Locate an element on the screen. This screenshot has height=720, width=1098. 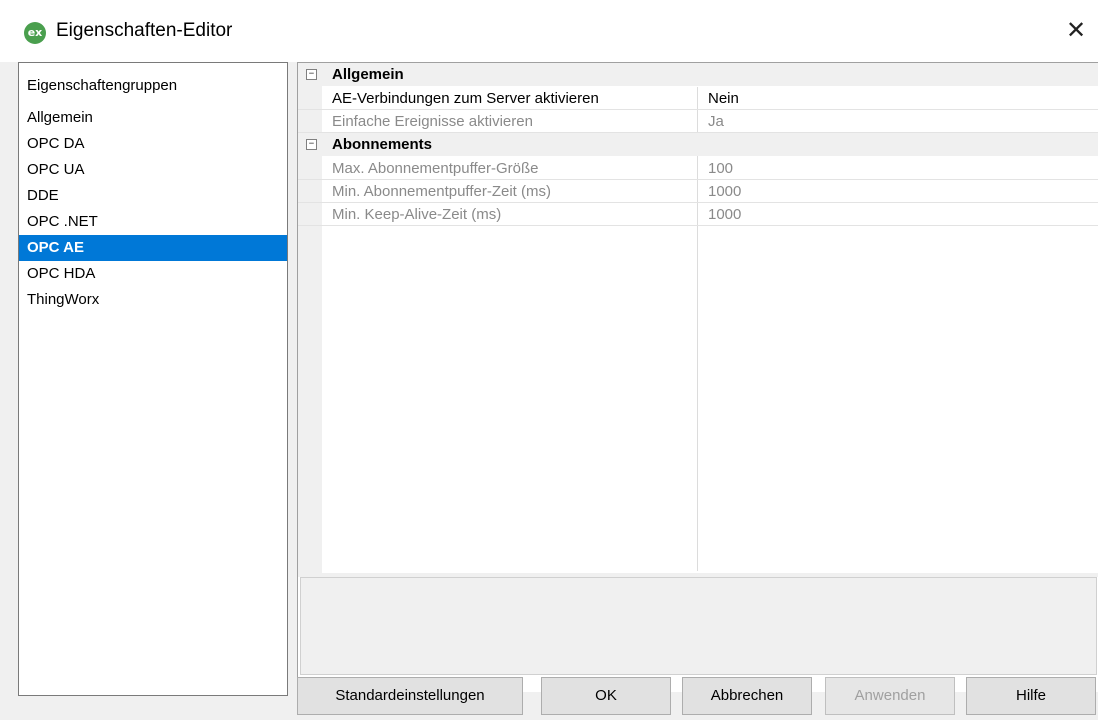
property-name: AE-Verbindungen zum Server aktivieren is located at coordinates (465, 98).